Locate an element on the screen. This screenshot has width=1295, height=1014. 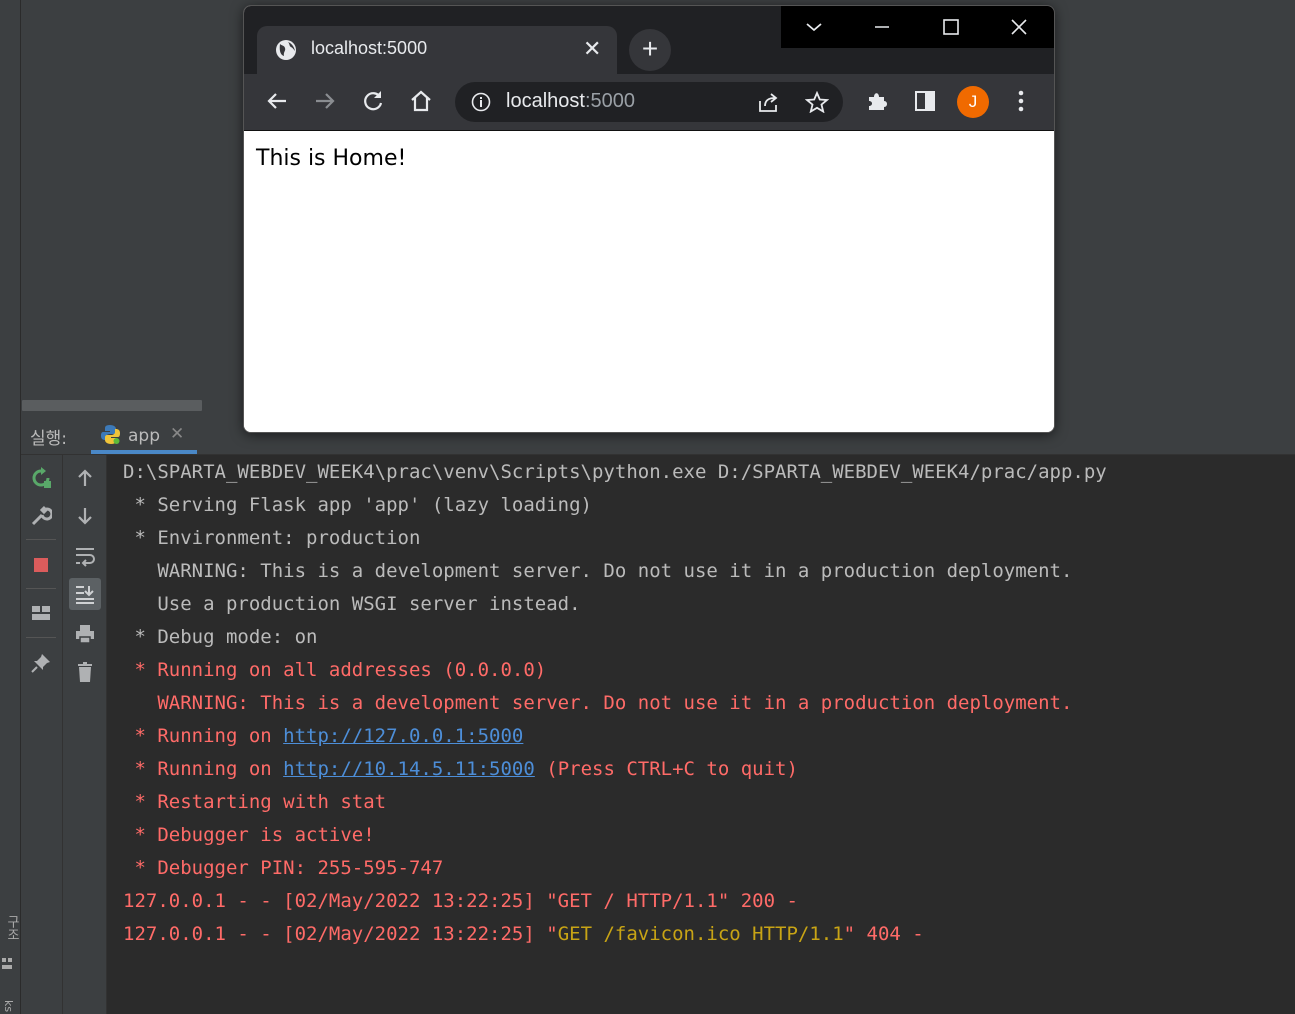
soft-wrap-button is located at coordinates (85, 556).